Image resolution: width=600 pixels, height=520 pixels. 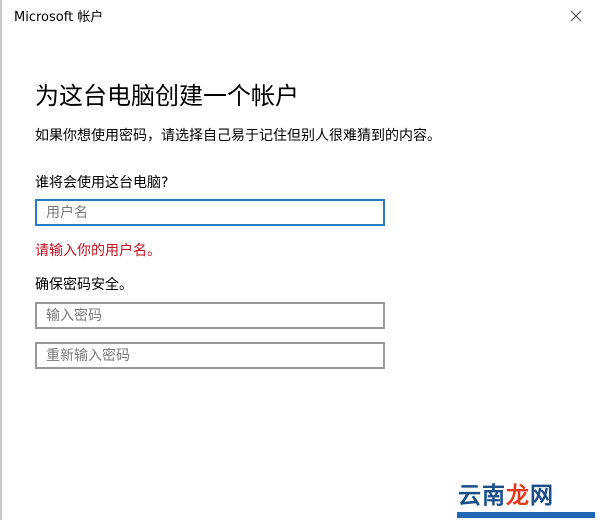 What do you see at coordinates (526, 515) in the screenshot?
I see `bottom-accent-bar` at bounding box center [526, 515].